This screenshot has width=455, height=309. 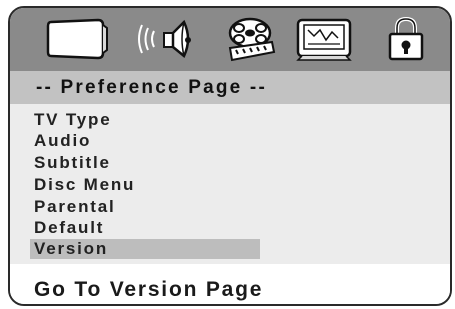 I want to click on menu-item-parental: Parental, so click(x=145, y=207).